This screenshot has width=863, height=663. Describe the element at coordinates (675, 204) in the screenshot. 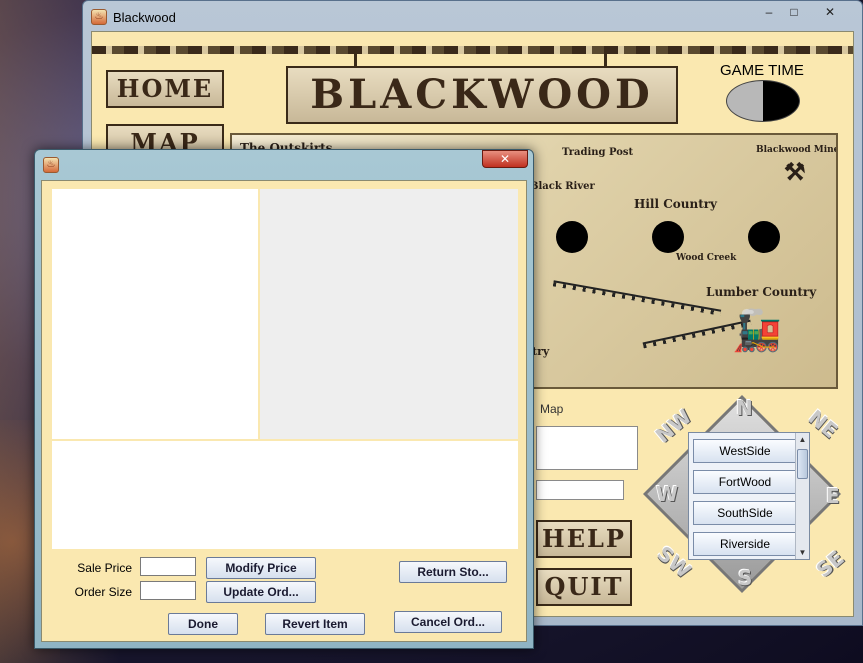

I see `map-label-hill-country: Hill Country` at that location.